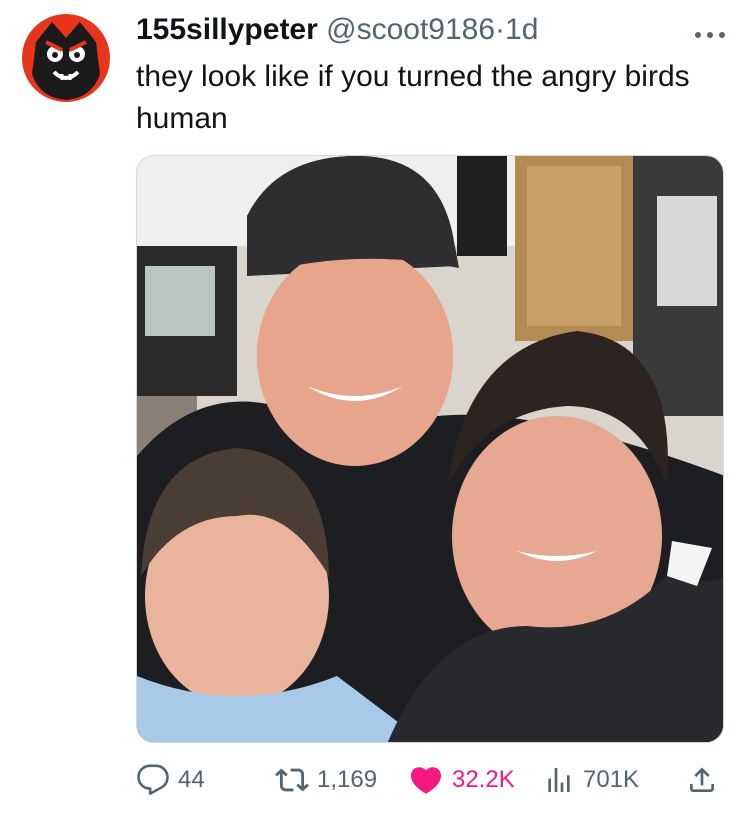 The height and width of the screenshot is (814, 750). What do you see at coordinates (426, 780) in the screenshot?
I see `heart-icon` at bounding box center [426, 780].